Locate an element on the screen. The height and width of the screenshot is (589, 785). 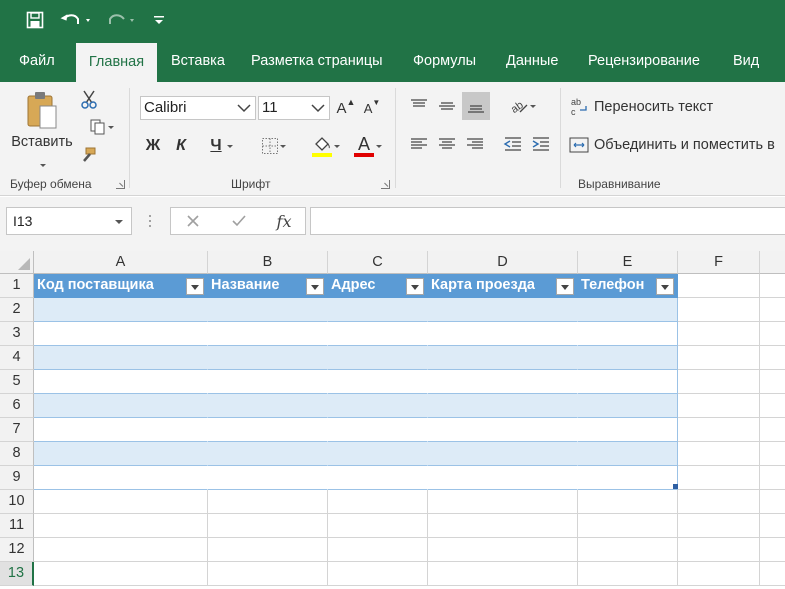
format-painter-icon is located at coordinates (89, 155).